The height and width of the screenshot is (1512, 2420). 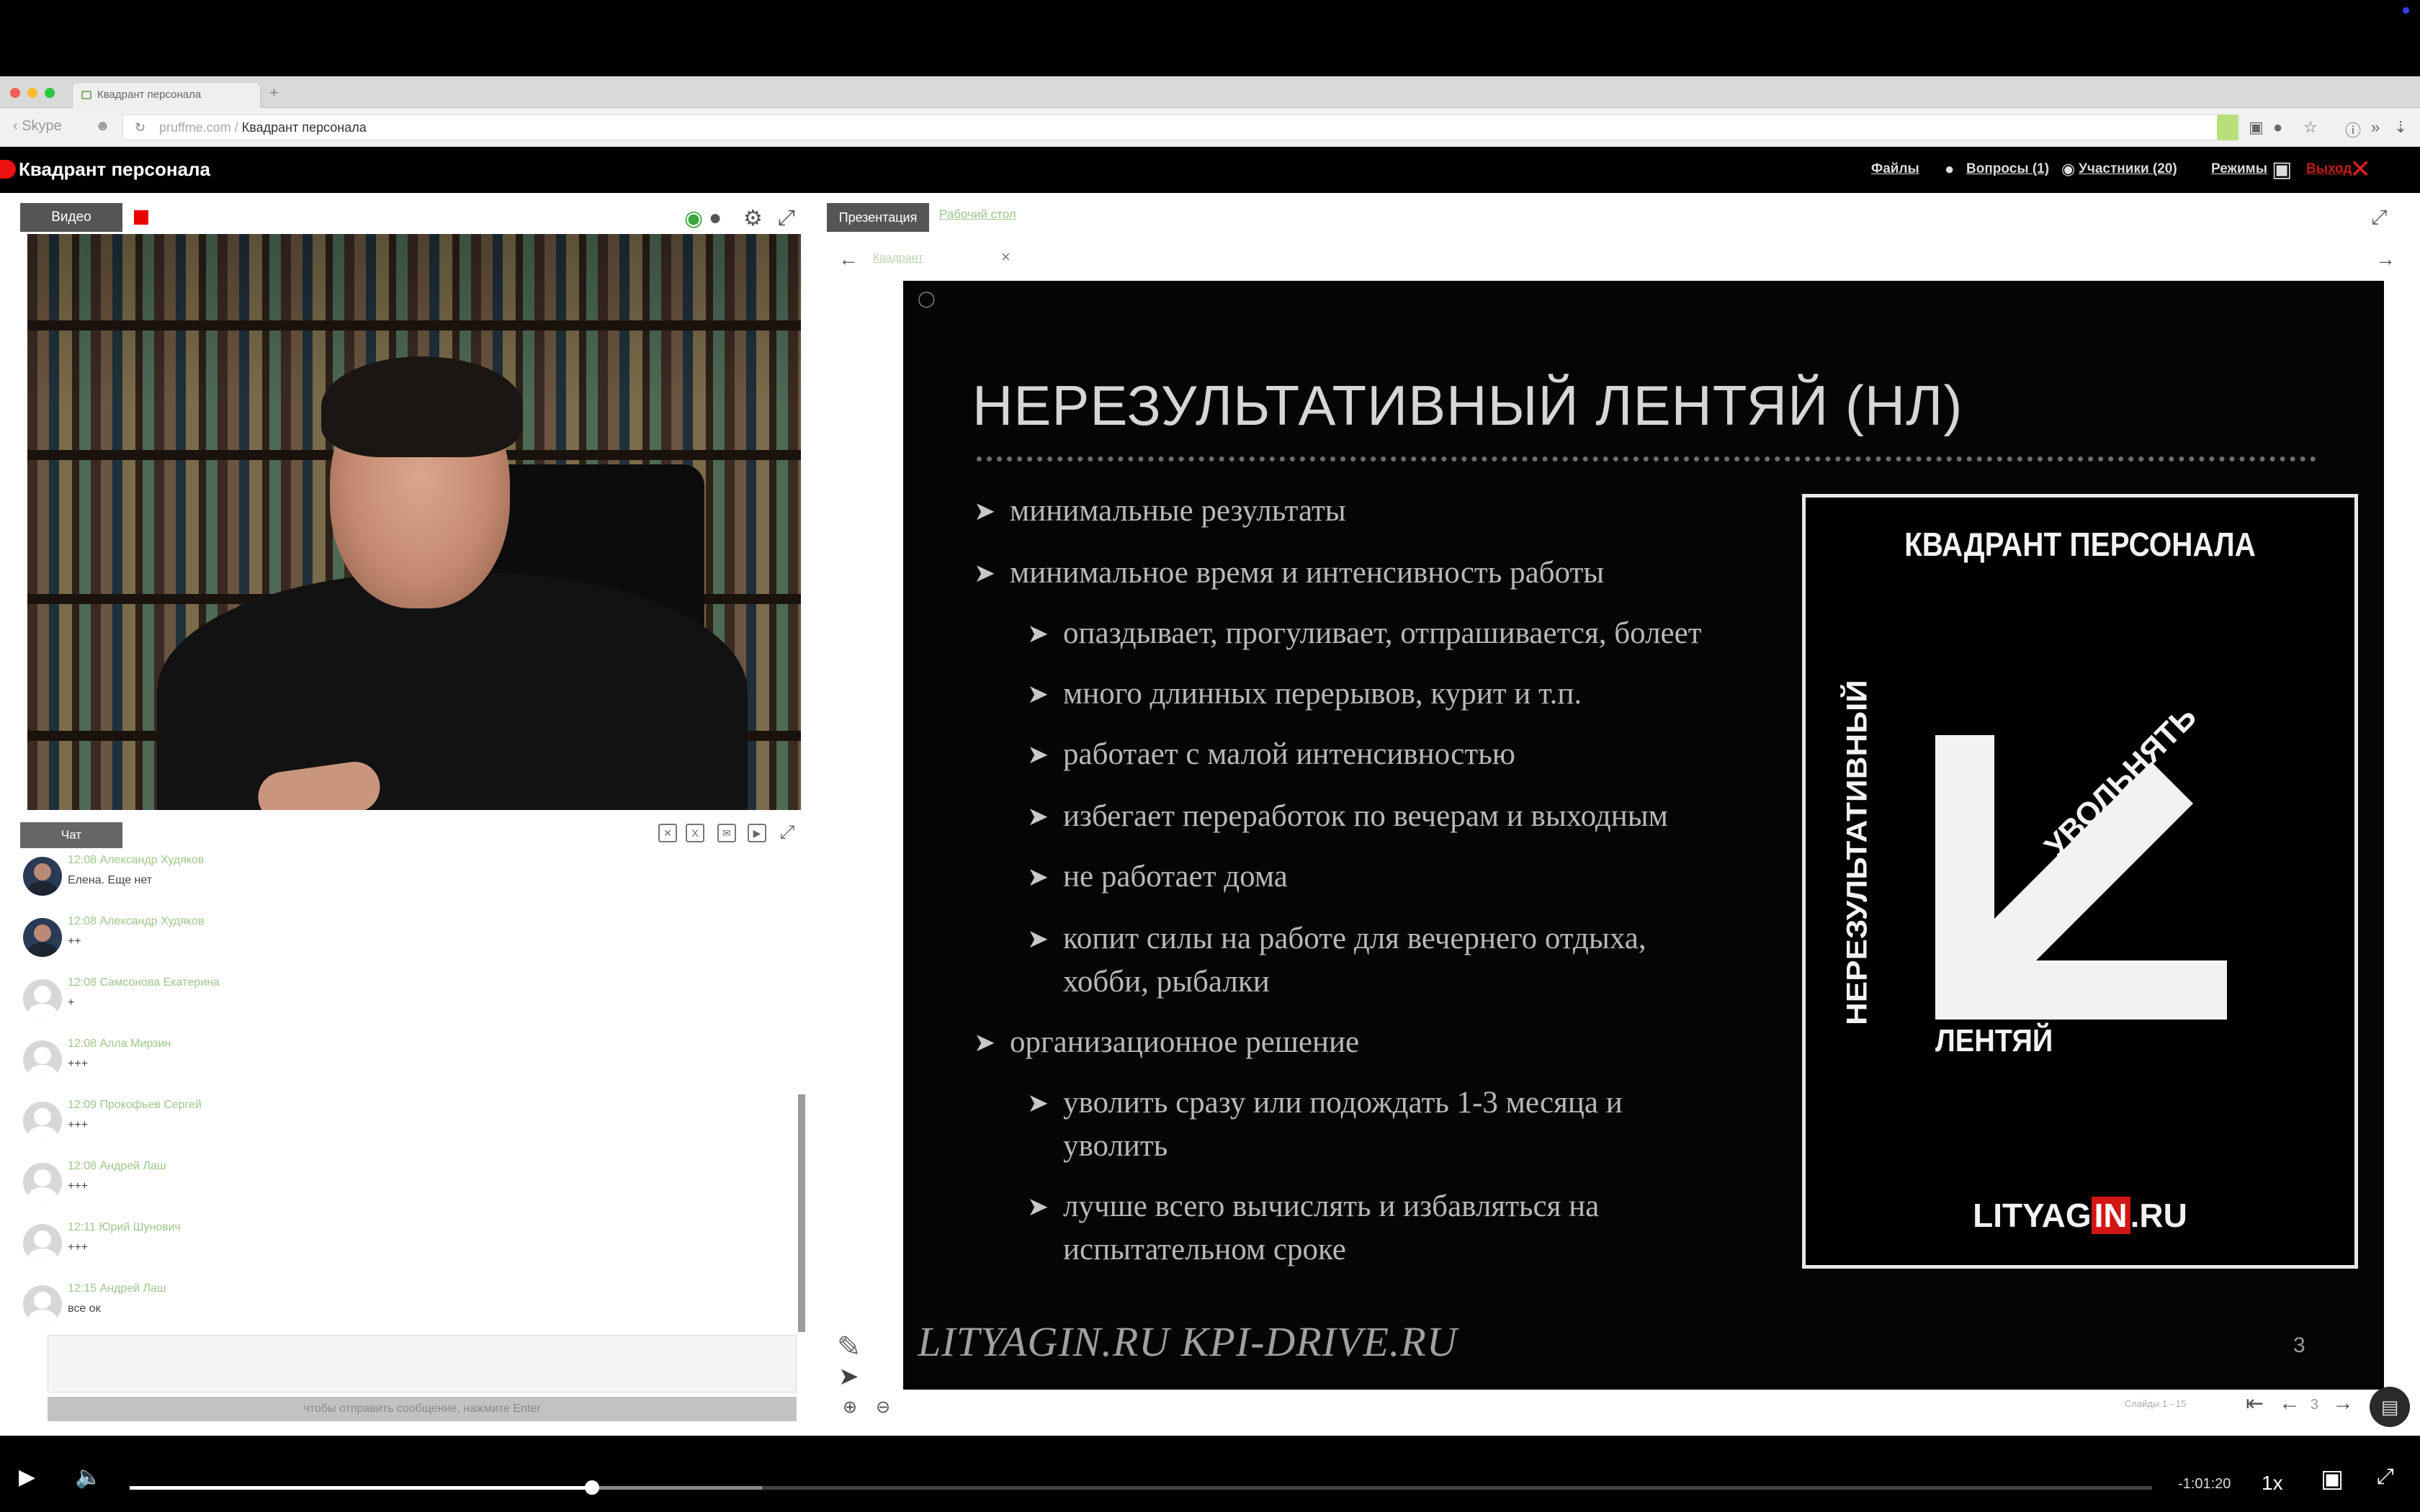 What do you see at coordinates (149, 95) in the screenshot?
I see `browser-tab-title: Квадрант персонала` at bounding box center [149, 95].